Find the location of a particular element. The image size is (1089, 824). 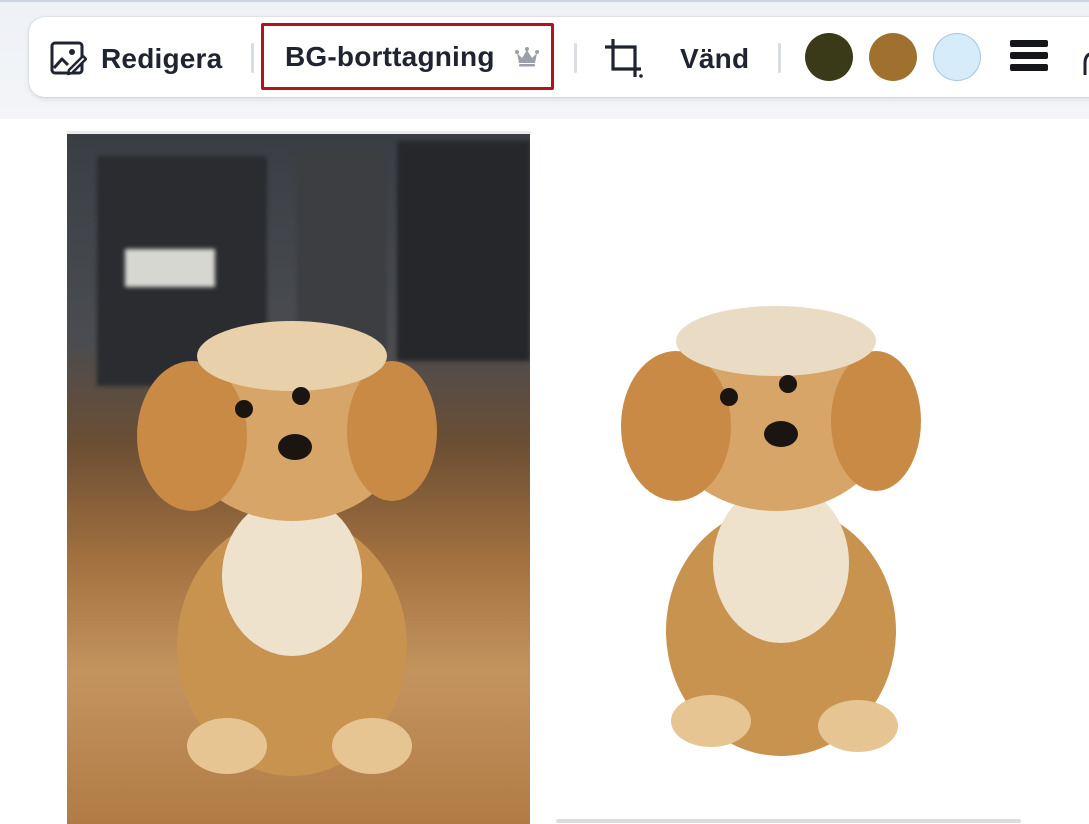

background-label is located at coordinates (170, 268).